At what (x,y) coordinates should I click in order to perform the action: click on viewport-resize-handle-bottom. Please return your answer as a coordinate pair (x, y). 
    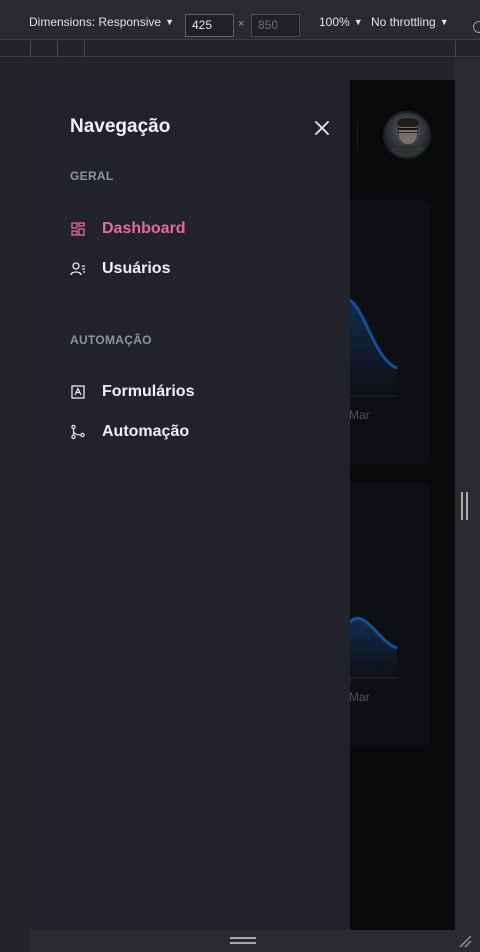
    Looking at the image, I should click on (243, 941).